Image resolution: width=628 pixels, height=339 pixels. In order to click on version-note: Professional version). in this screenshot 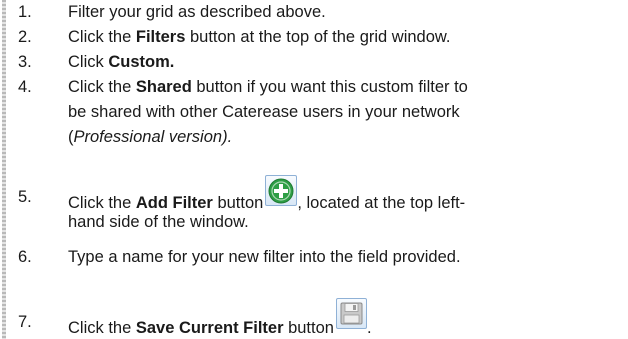, I will do `click(153, 137)`.